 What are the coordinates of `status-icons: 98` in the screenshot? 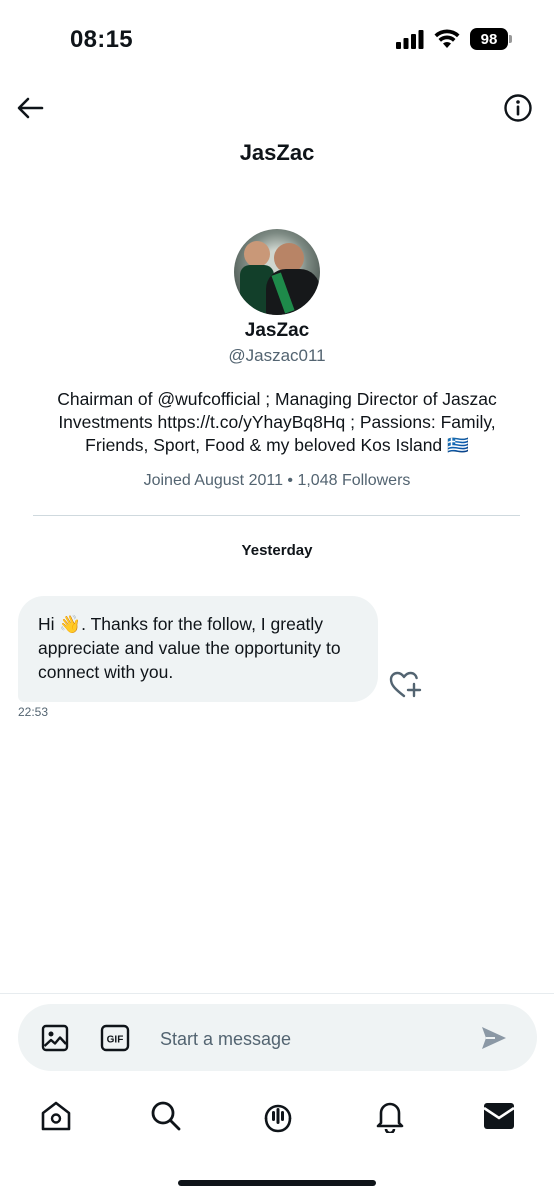 It's located at (454, 39).